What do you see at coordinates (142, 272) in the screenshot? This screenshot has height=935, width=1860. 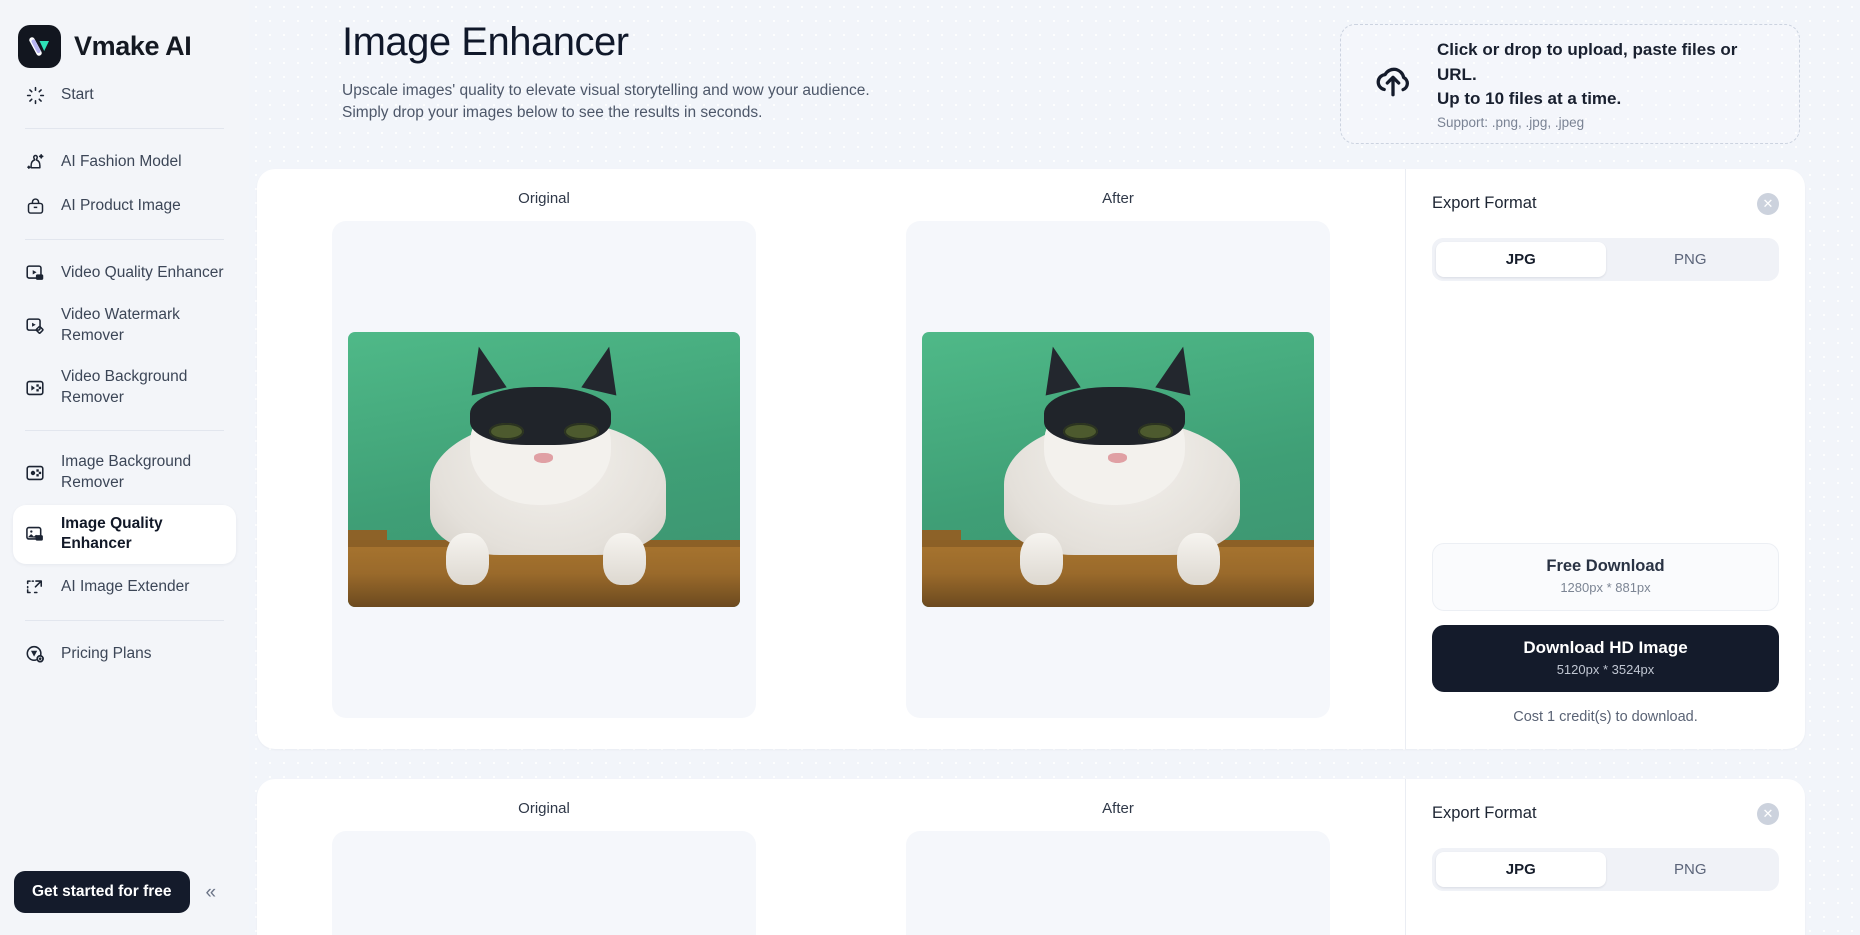 I see `sidebar-item-label: Video Quality Enhancer` at bounding box center [142, 272].